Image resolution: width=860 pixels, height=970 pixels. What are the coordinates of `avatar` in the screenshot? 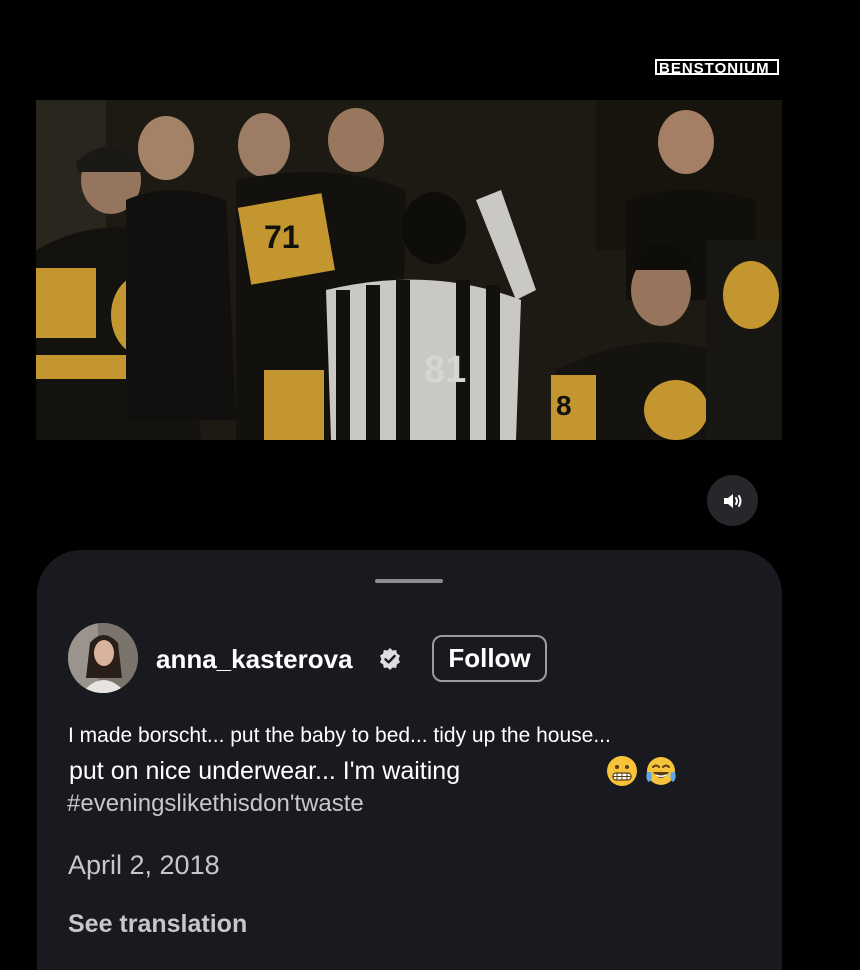 It's located at (103, 658).